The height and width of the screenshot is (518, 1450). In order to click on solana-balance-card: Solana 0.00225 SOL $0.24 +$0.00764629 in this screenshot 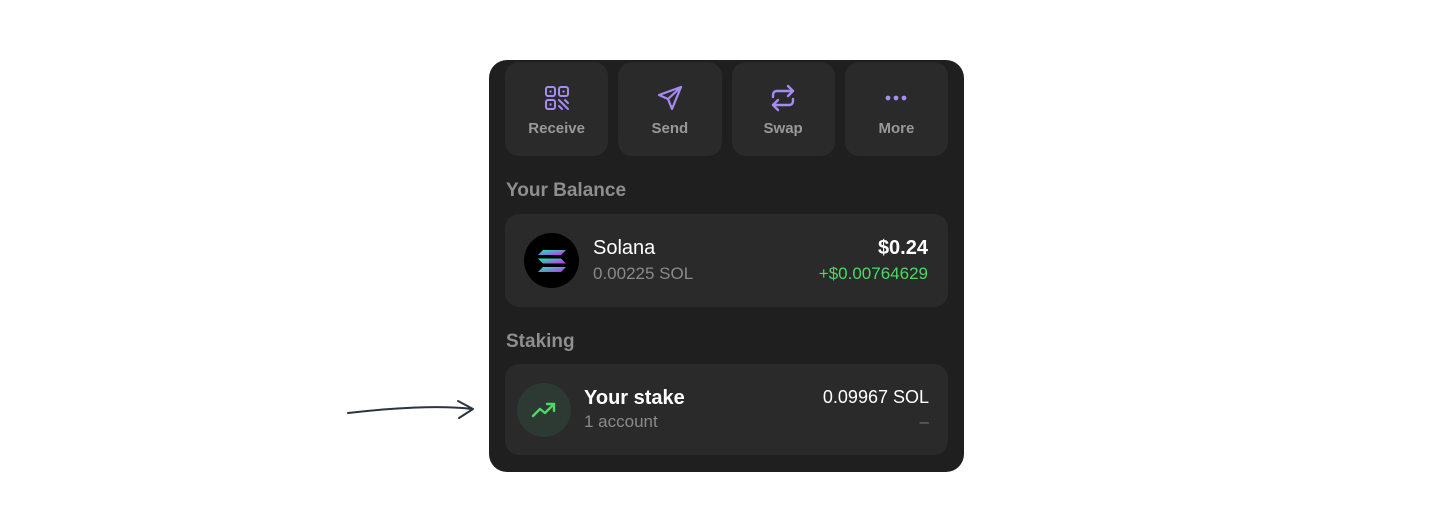, I will do `click(726, 260)`.